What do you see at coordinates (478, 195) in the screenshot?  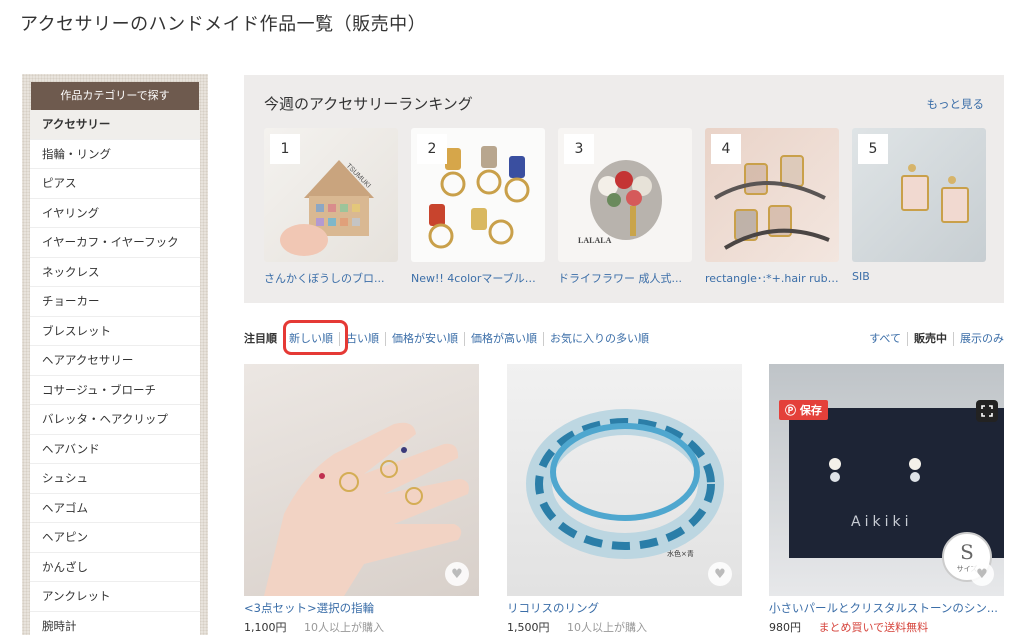 I see `ranking-image: 2` at bounding box center [478, 195].